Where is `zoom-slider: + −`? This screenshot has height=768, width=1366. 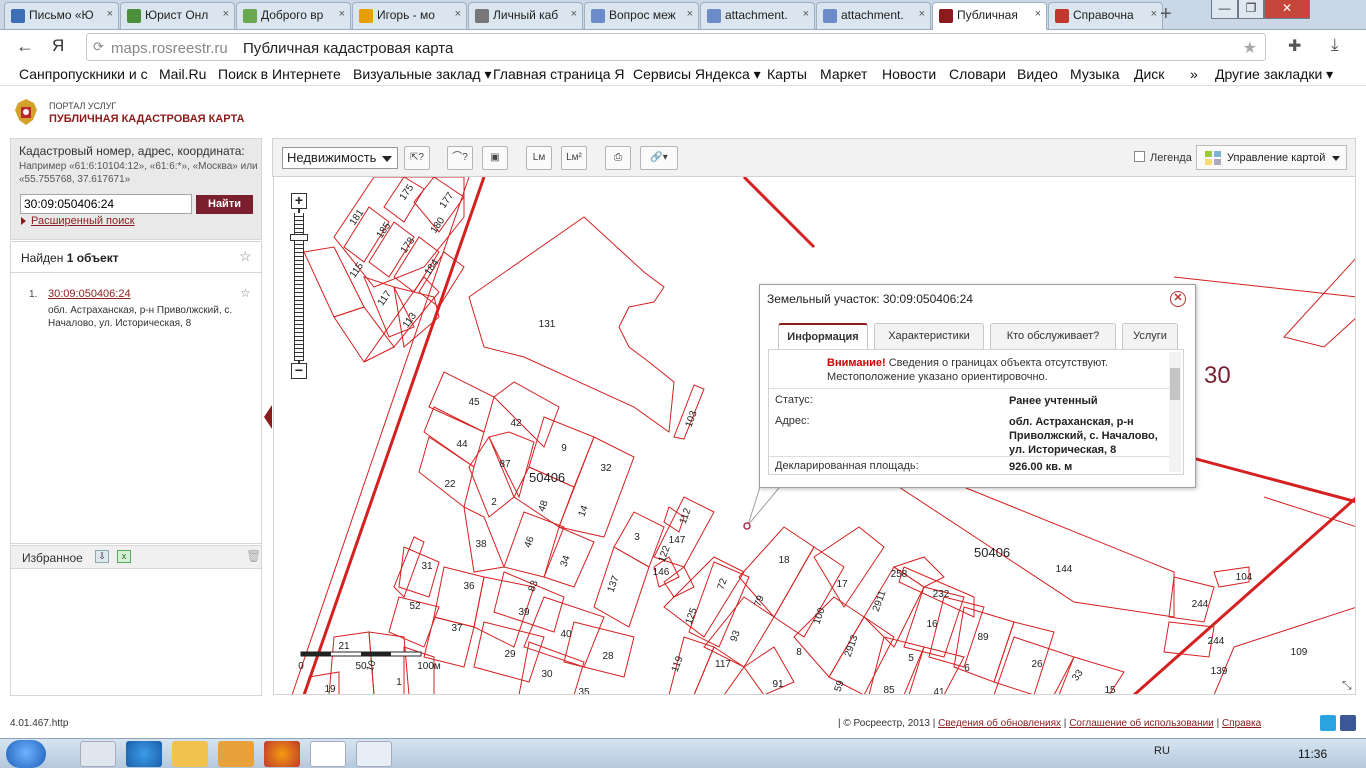
zoom-slider: + − is located at coordinates (299, 286).